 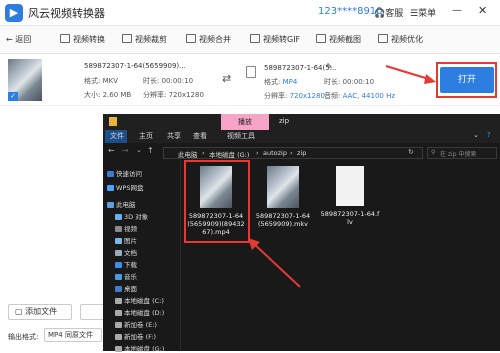 What do you see at coordinates (409, 73) in the screenshot?
I see `arrow-line-to-open` at bounding box center [409, 73].